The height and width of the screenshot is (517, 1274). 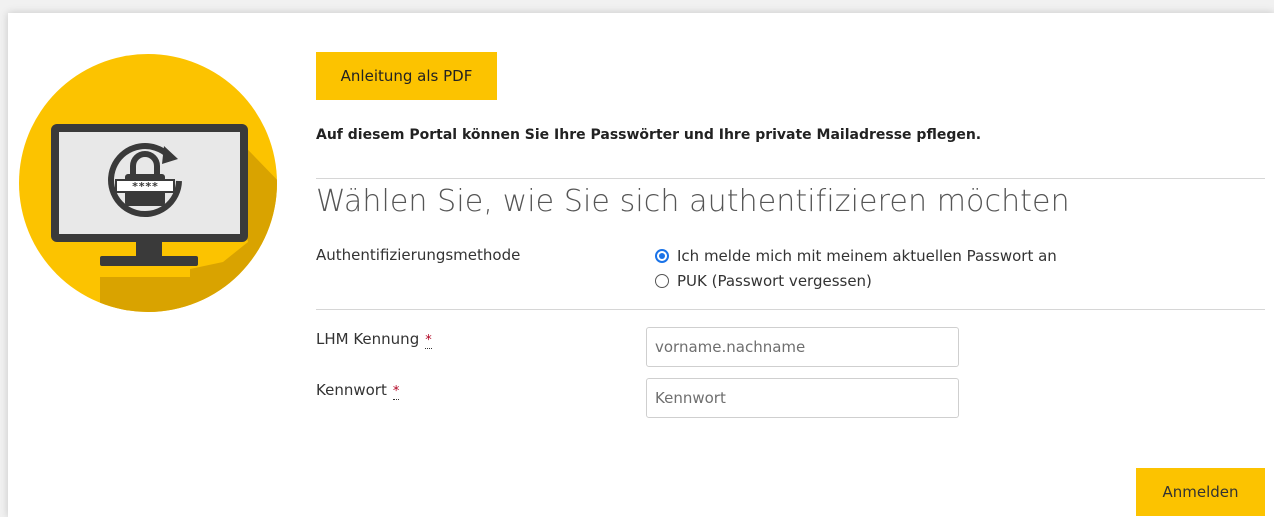 I want to click on masked-password-text: ****, so click(x=145, y=186).